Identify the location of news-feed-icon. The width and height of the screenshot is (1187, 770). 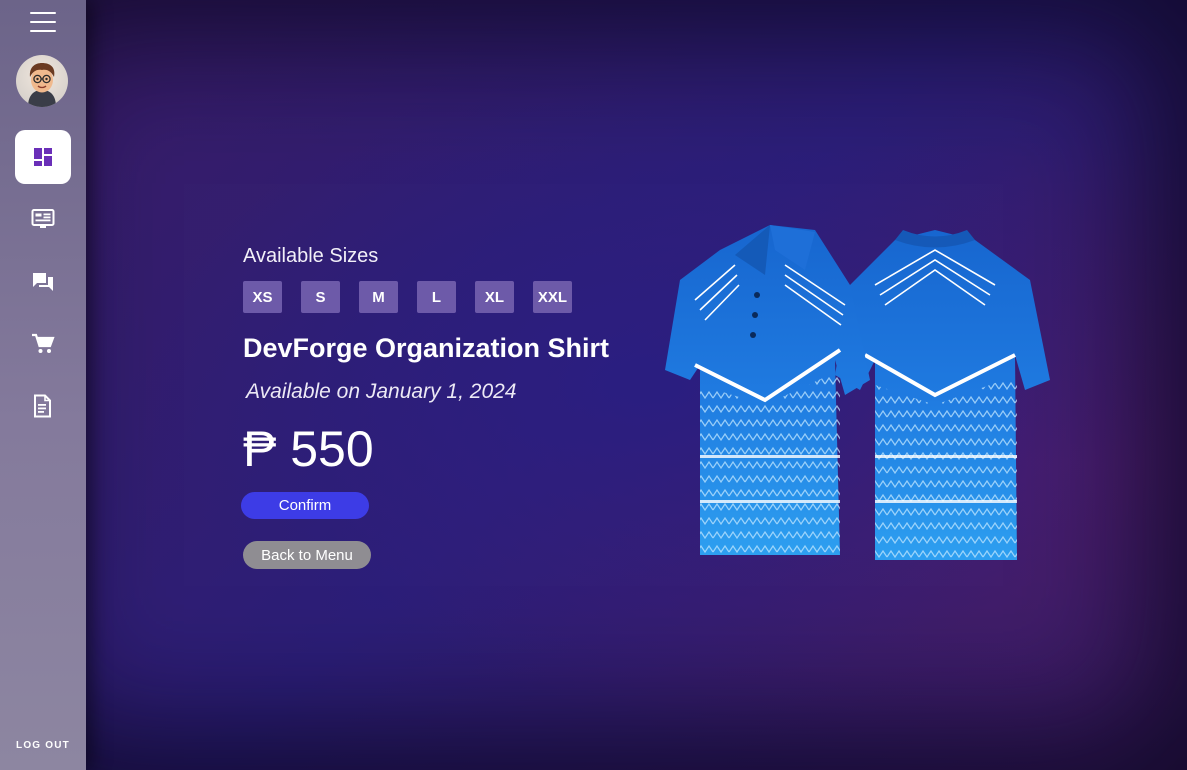
(43, 218).